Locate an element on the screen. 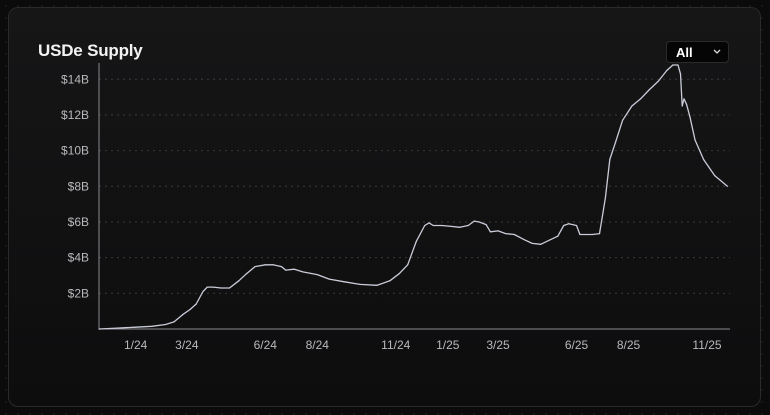 The height and width of the screenshot is (415, 770). y-tick-label: $12B is located at coordinates (75, 115).